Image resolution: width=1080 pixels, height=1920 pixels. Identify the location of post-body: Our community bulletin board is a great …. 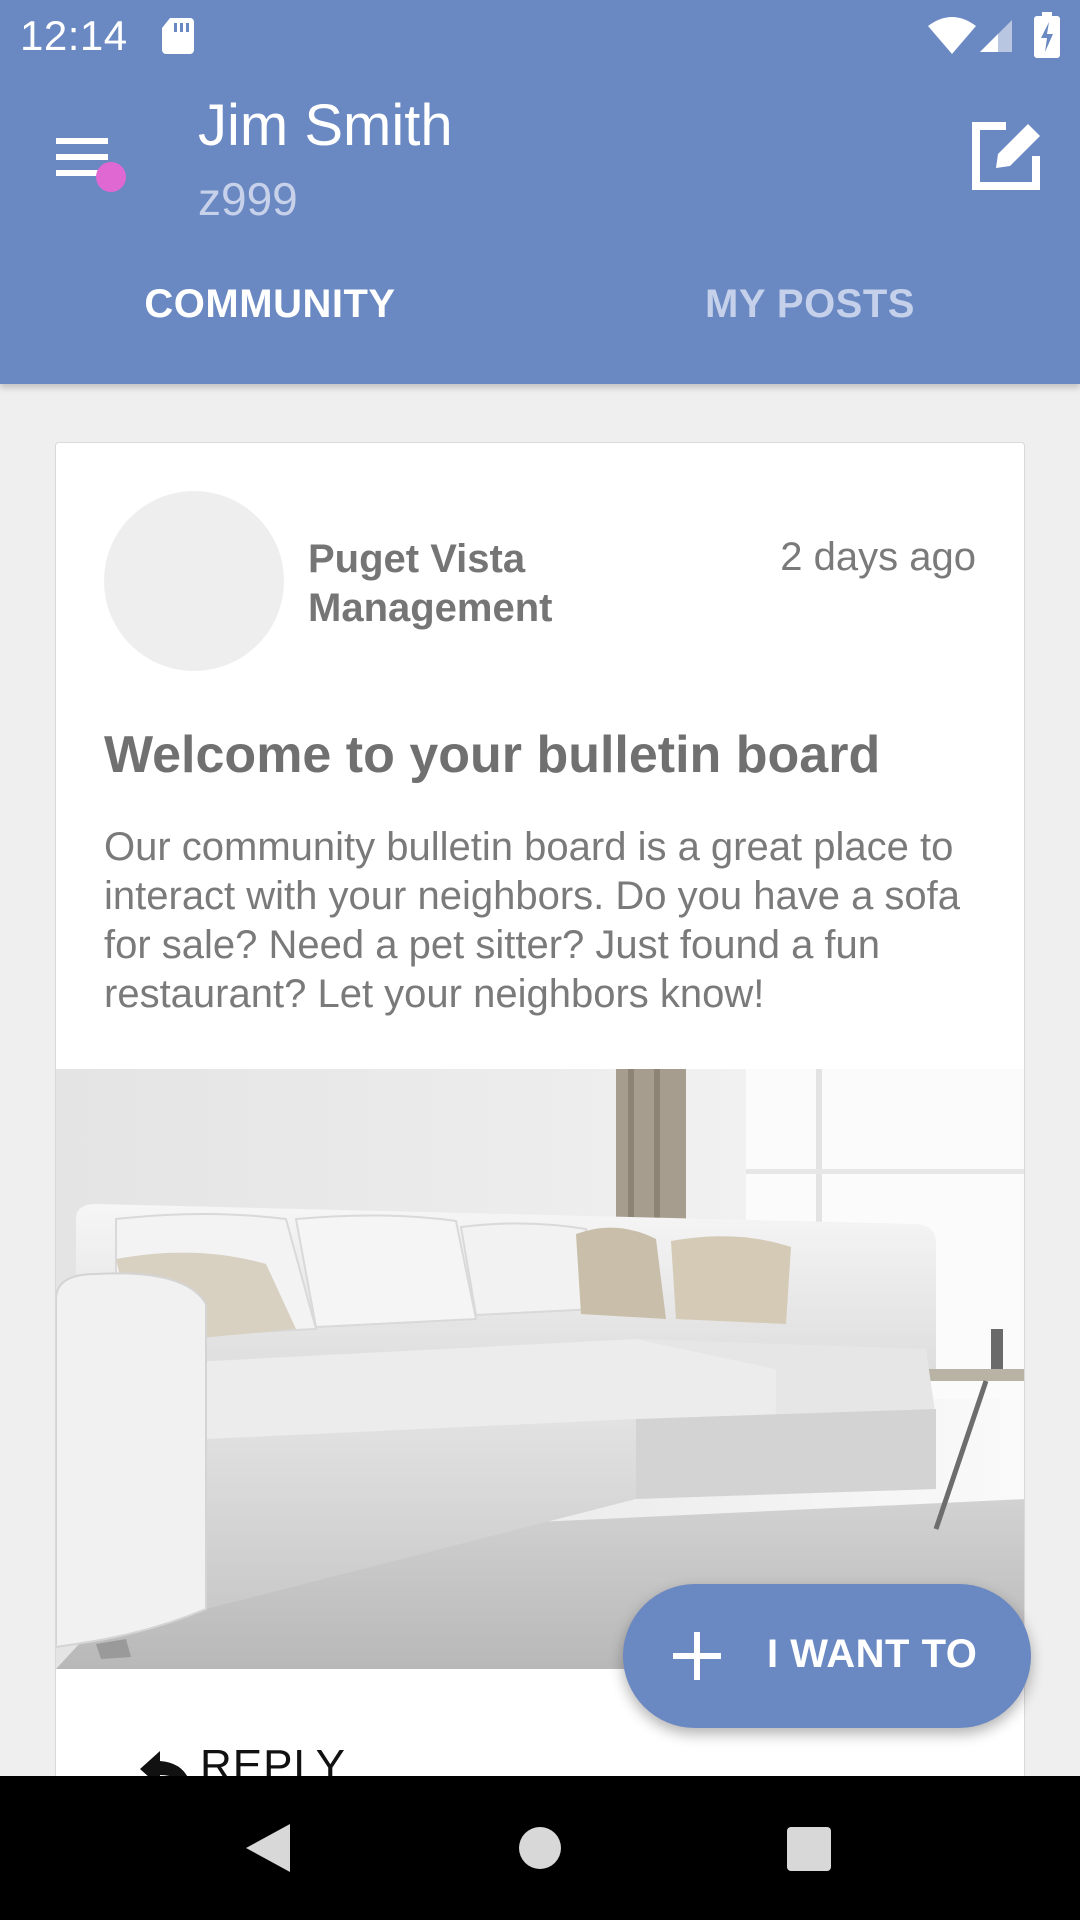
(532, 920).